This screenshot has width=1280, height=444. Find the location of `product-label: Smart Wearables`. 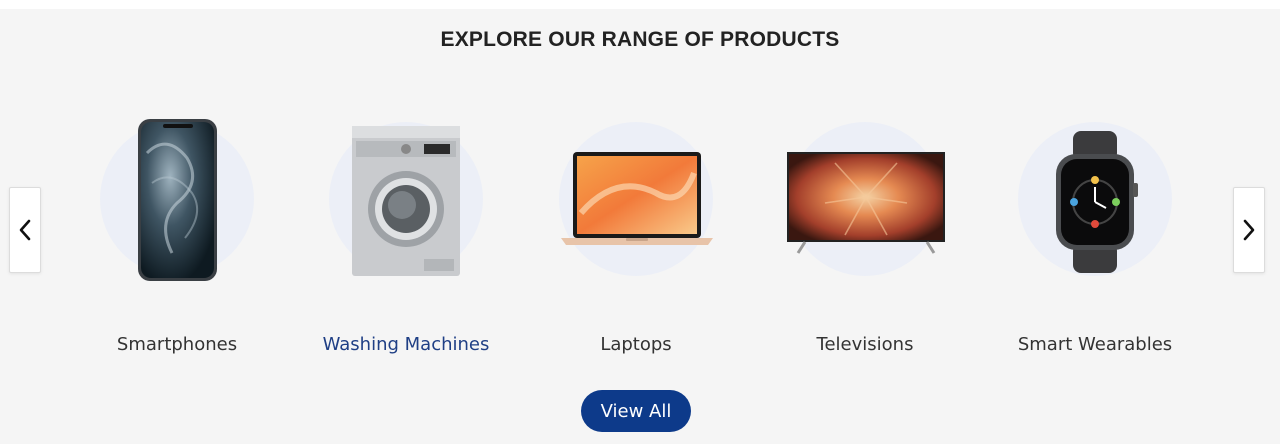

product-label: Smart Wearables is located at coordinates (1095, 344).